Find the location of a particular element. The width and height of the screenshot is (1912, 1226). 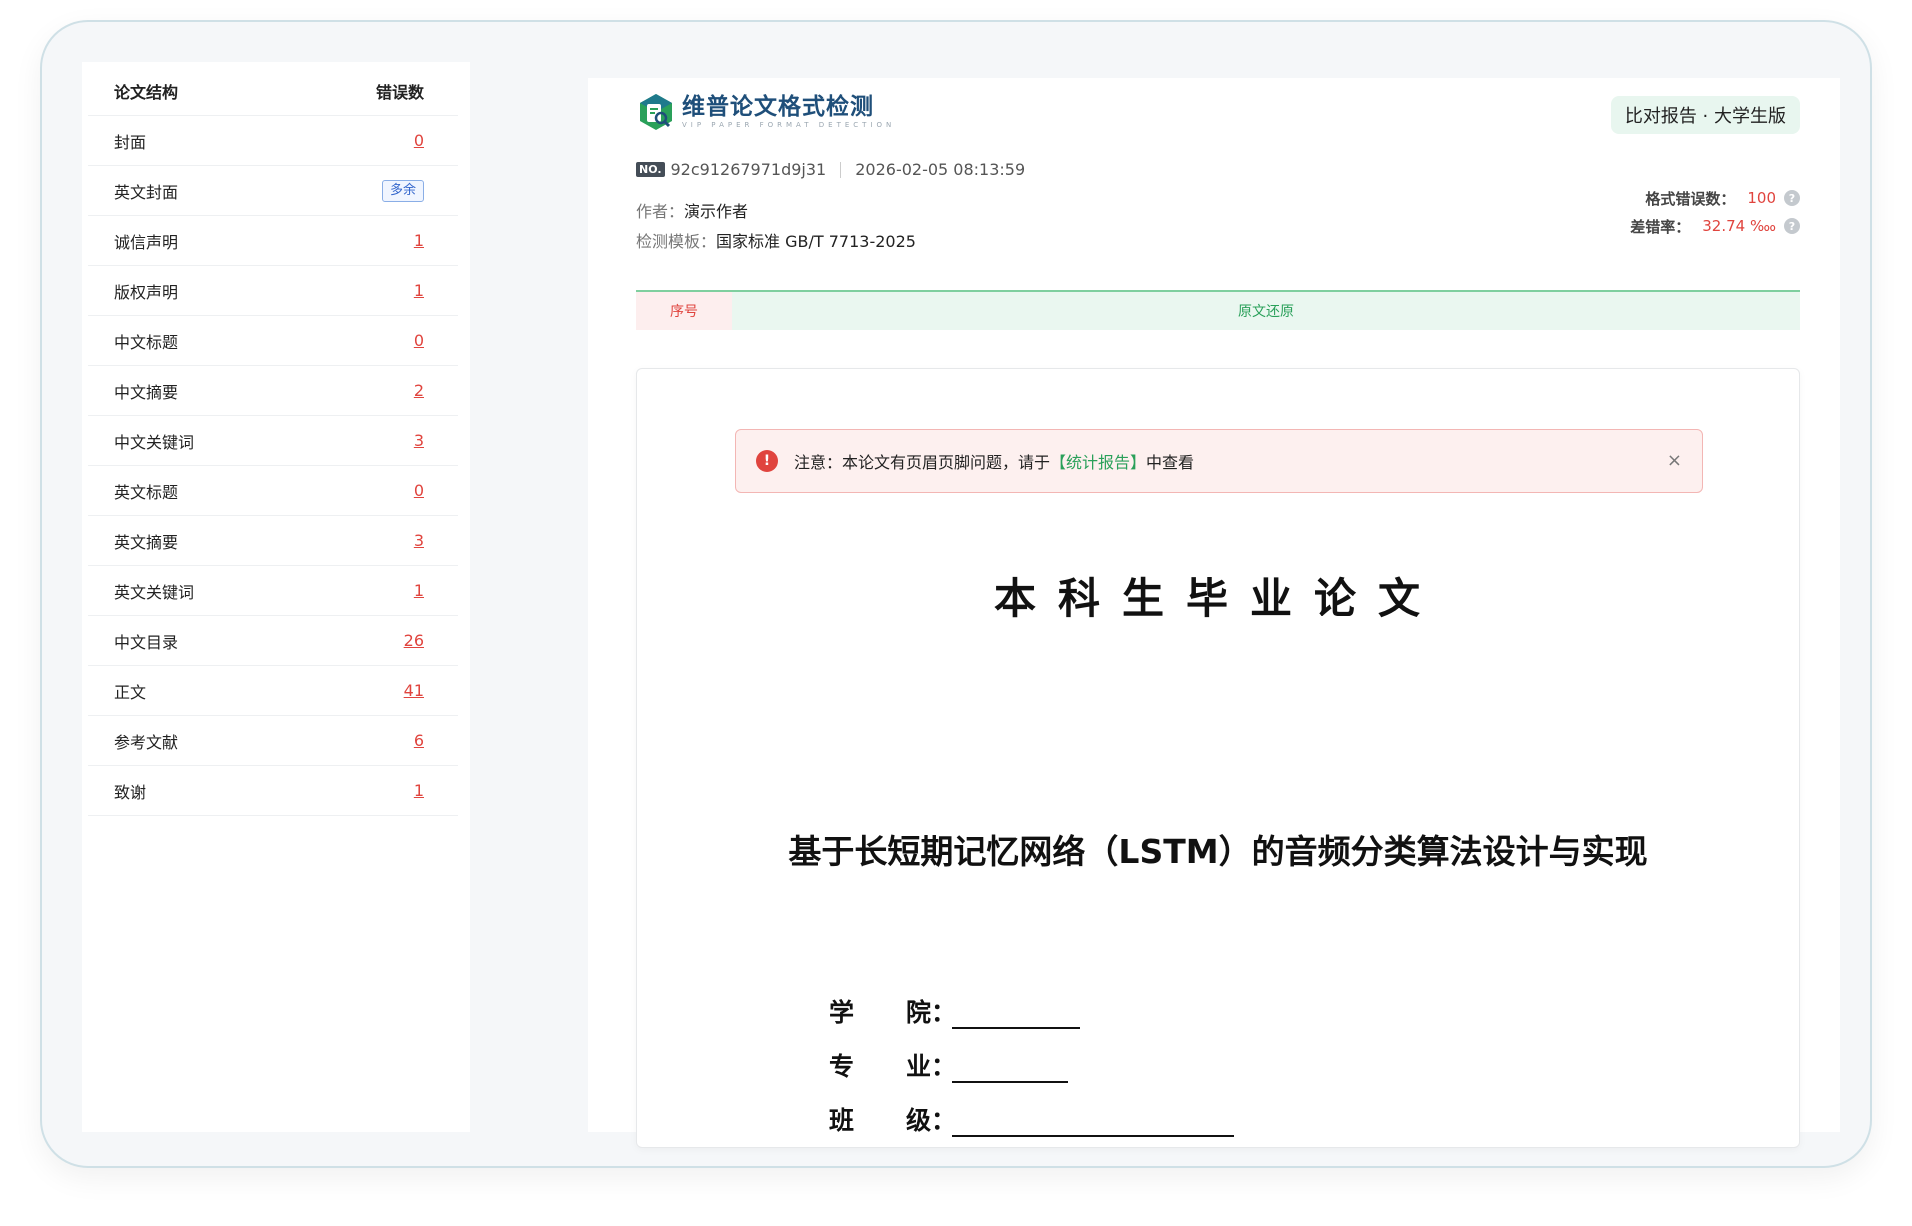

template-line: 检测模板：国家标准 GB/T 7713-2025 is located at coordinates (776, 240).